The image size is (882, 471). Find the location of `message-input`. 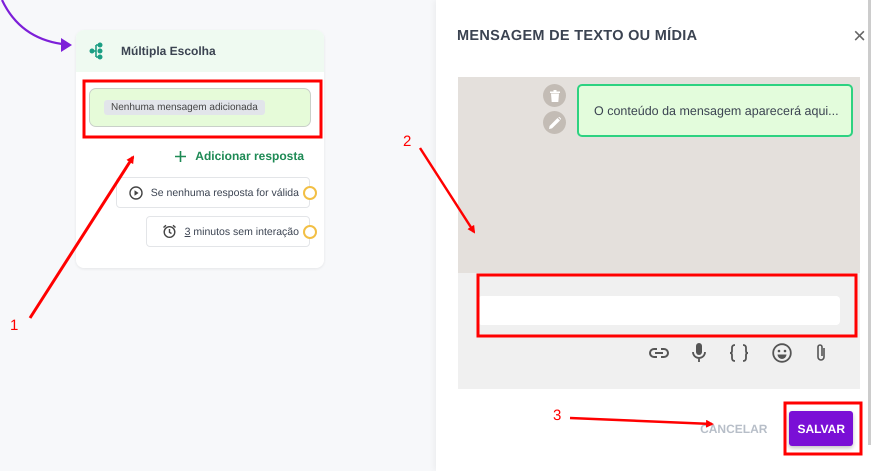

message-input is located at coordinates (659, 310).